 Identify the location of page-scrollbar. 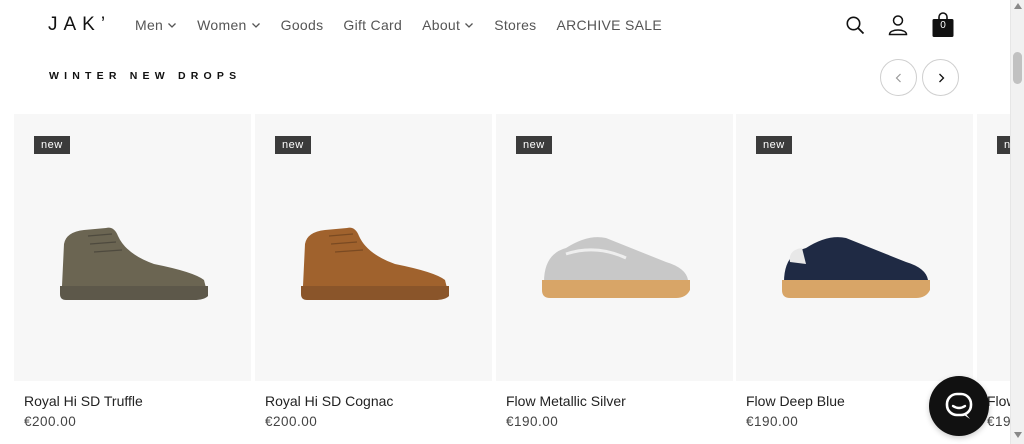
(1017, 222).